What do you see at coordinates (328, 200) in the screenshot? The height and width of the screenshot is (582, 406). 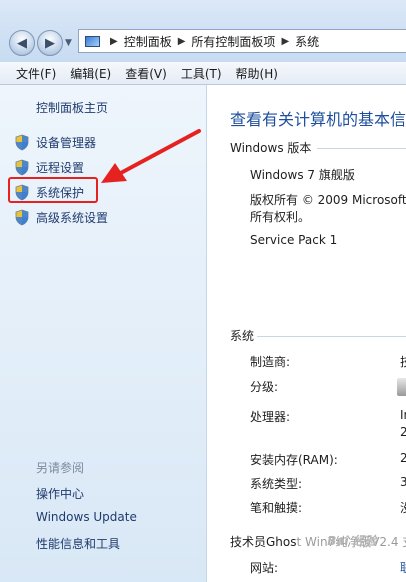 I see `copyright-text: 版权所有 © 2009 Microsoft` at bounding box center [328, 200].